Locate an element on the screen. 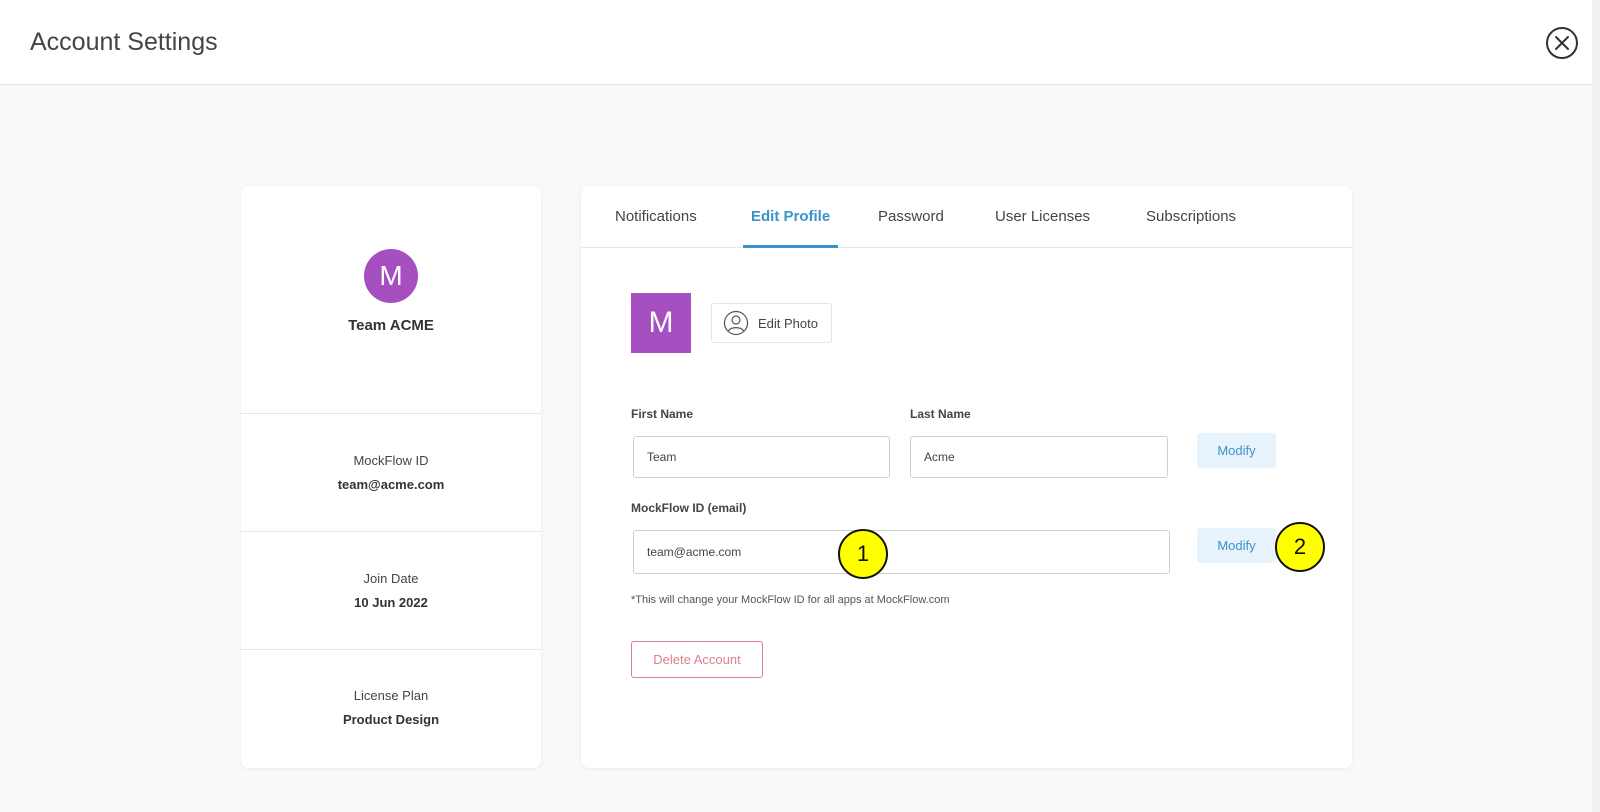 The image size is (1600, 812). scrollbar is located at coordinates (1596, 406).